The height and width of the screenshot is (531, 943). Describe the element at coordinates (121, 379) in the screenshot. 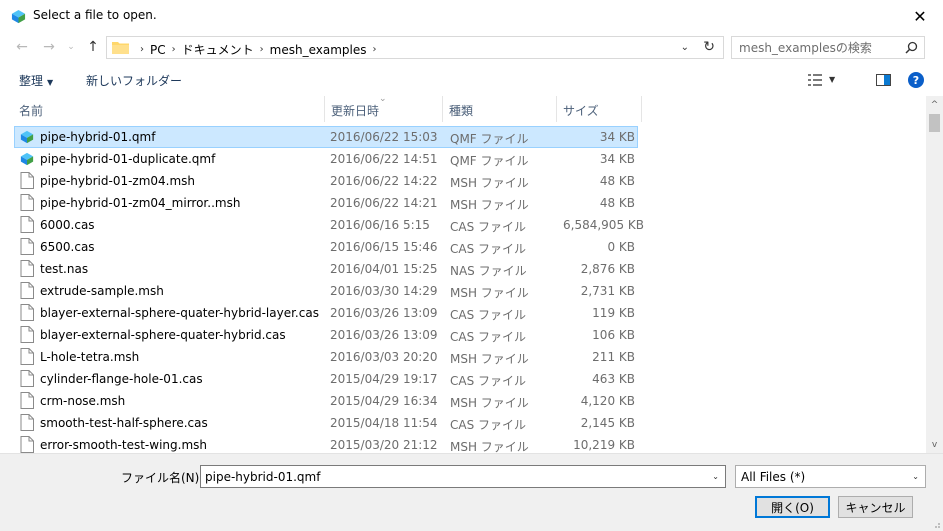

I see `file-name: cylinder-flange-hole-01.cas` at that location.